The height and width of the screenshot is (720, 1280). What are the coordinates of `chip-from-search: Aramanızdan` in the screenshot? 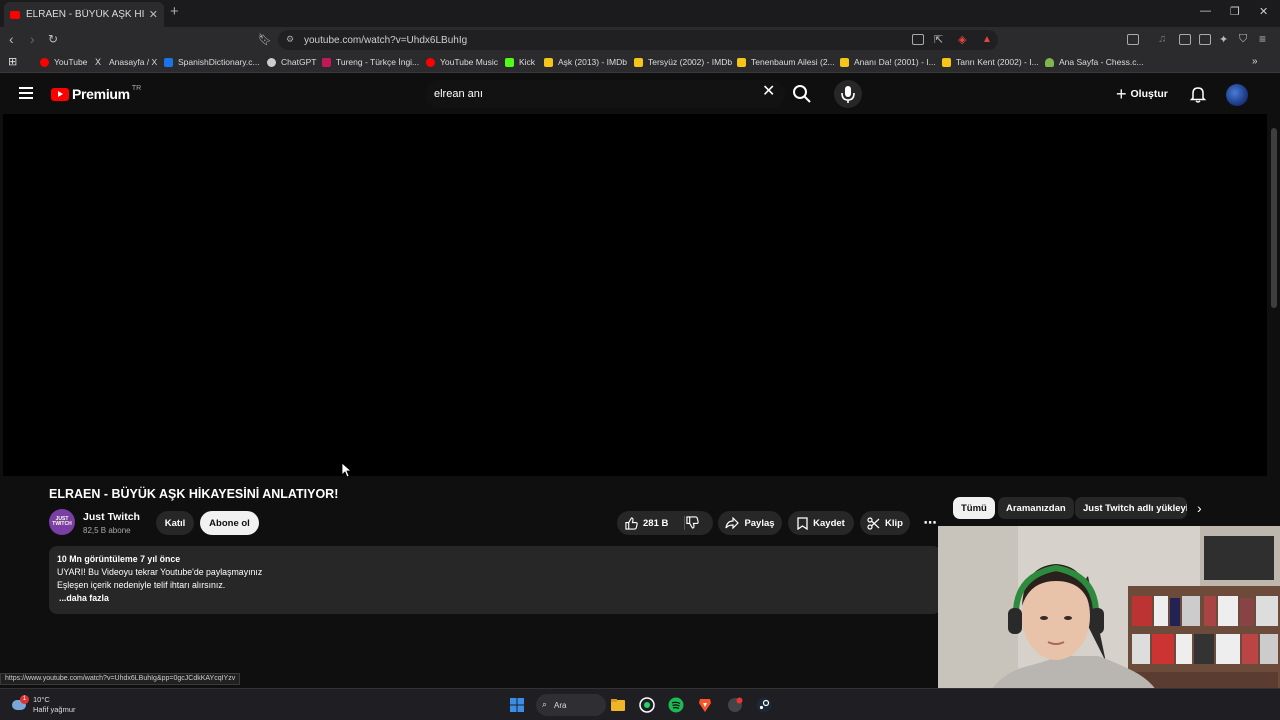 It's located at (1036, 508).